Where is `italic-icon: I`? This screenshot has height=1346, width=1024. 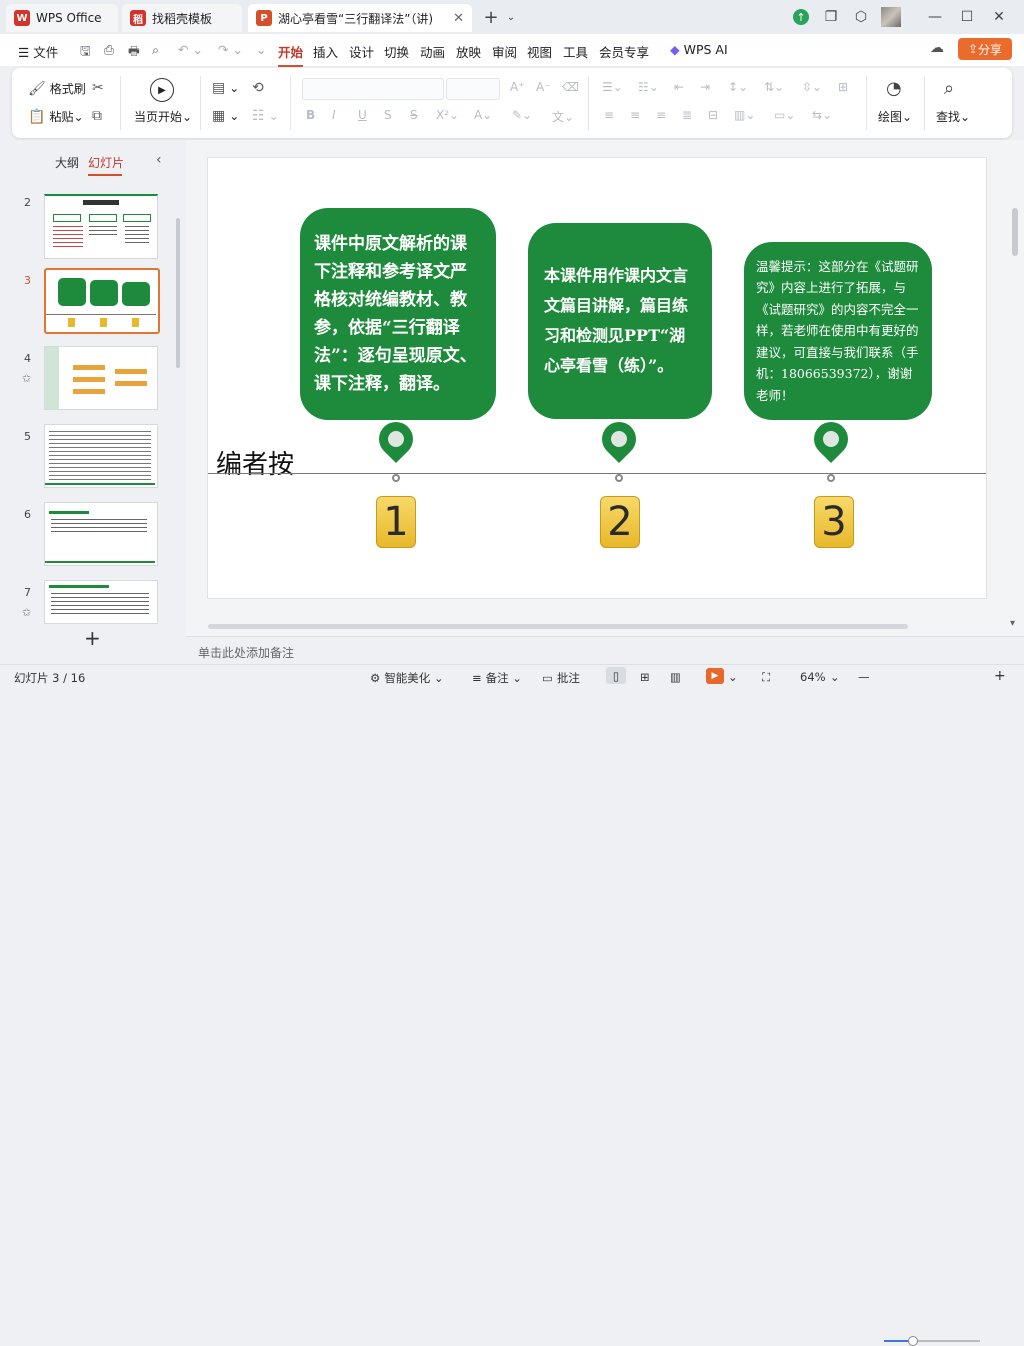 italic-icon: I is located at coordinates (334, 115).